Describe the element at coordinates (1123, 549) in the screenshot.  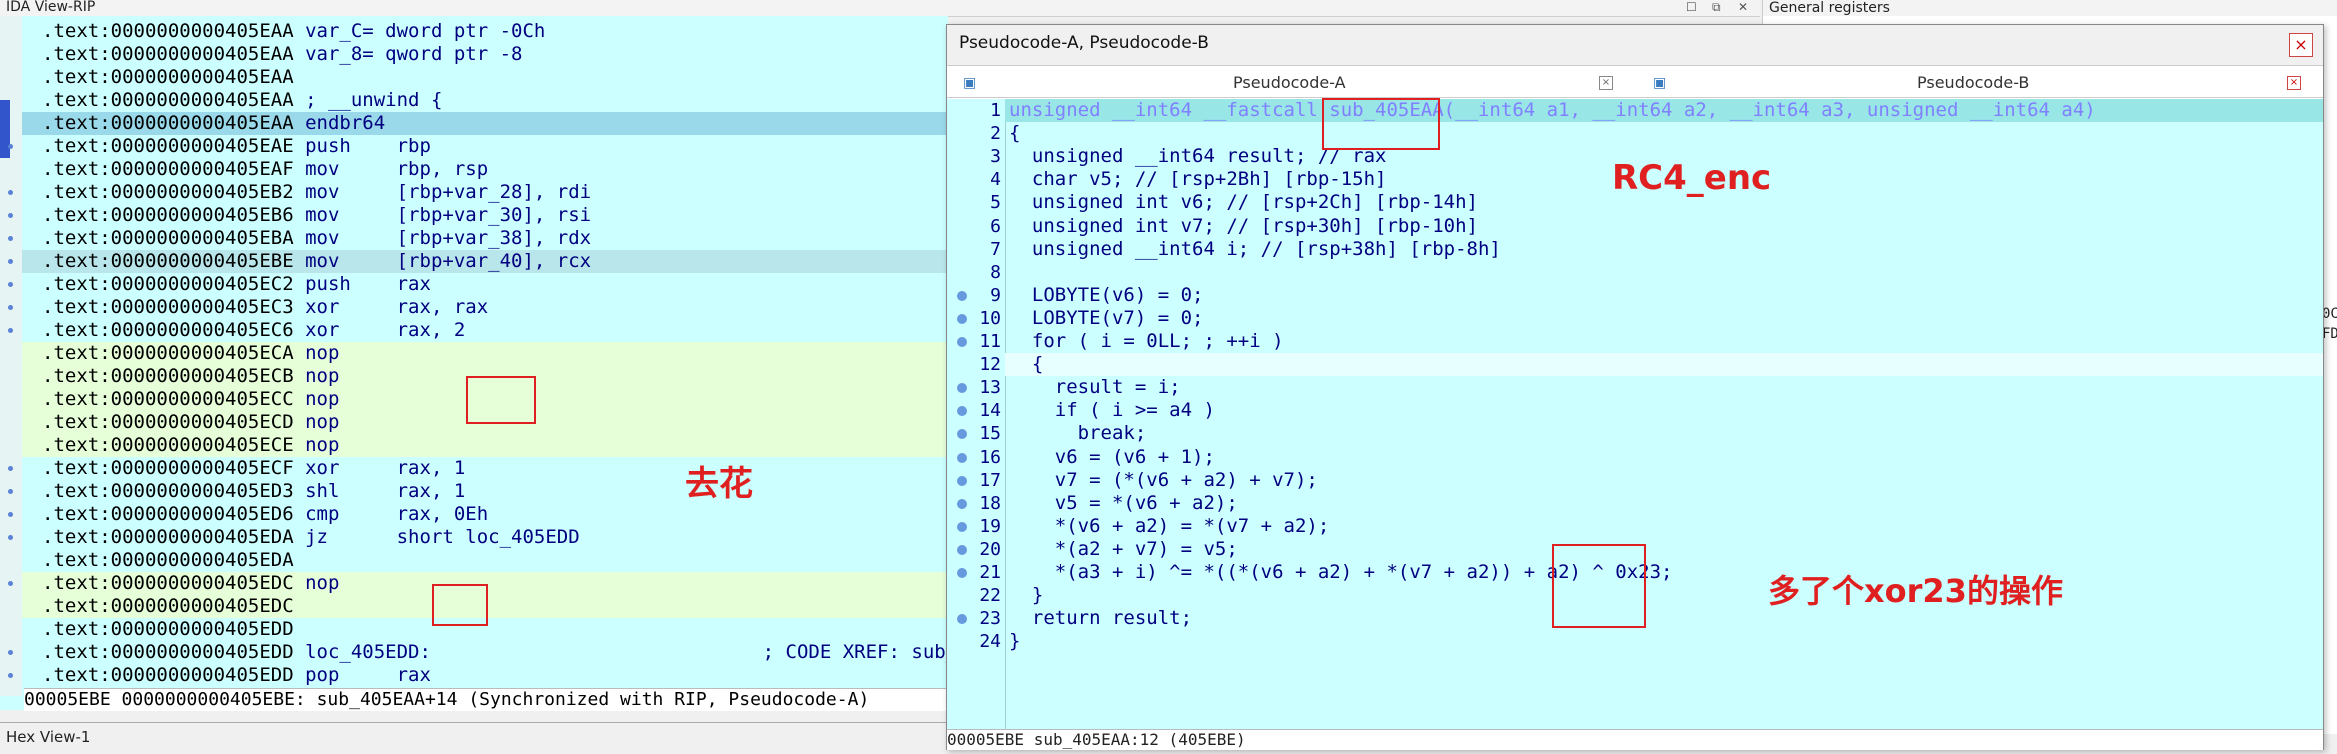
I see `pseudocode-line: *(a2 + v7) = v5;` at that location.